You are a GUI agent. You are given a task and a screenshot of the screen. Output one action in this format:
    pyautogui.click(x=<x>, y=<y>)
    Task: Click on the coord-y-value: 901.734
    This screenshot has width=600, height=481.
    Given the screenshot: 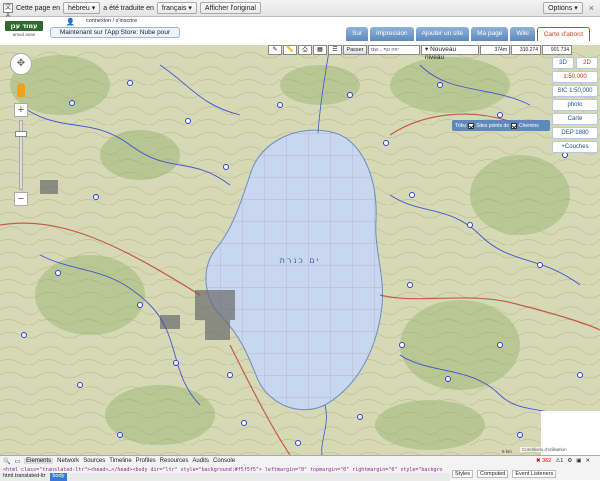 What is the action you would take?
    pyautogui.click(x=557, y=50)
    